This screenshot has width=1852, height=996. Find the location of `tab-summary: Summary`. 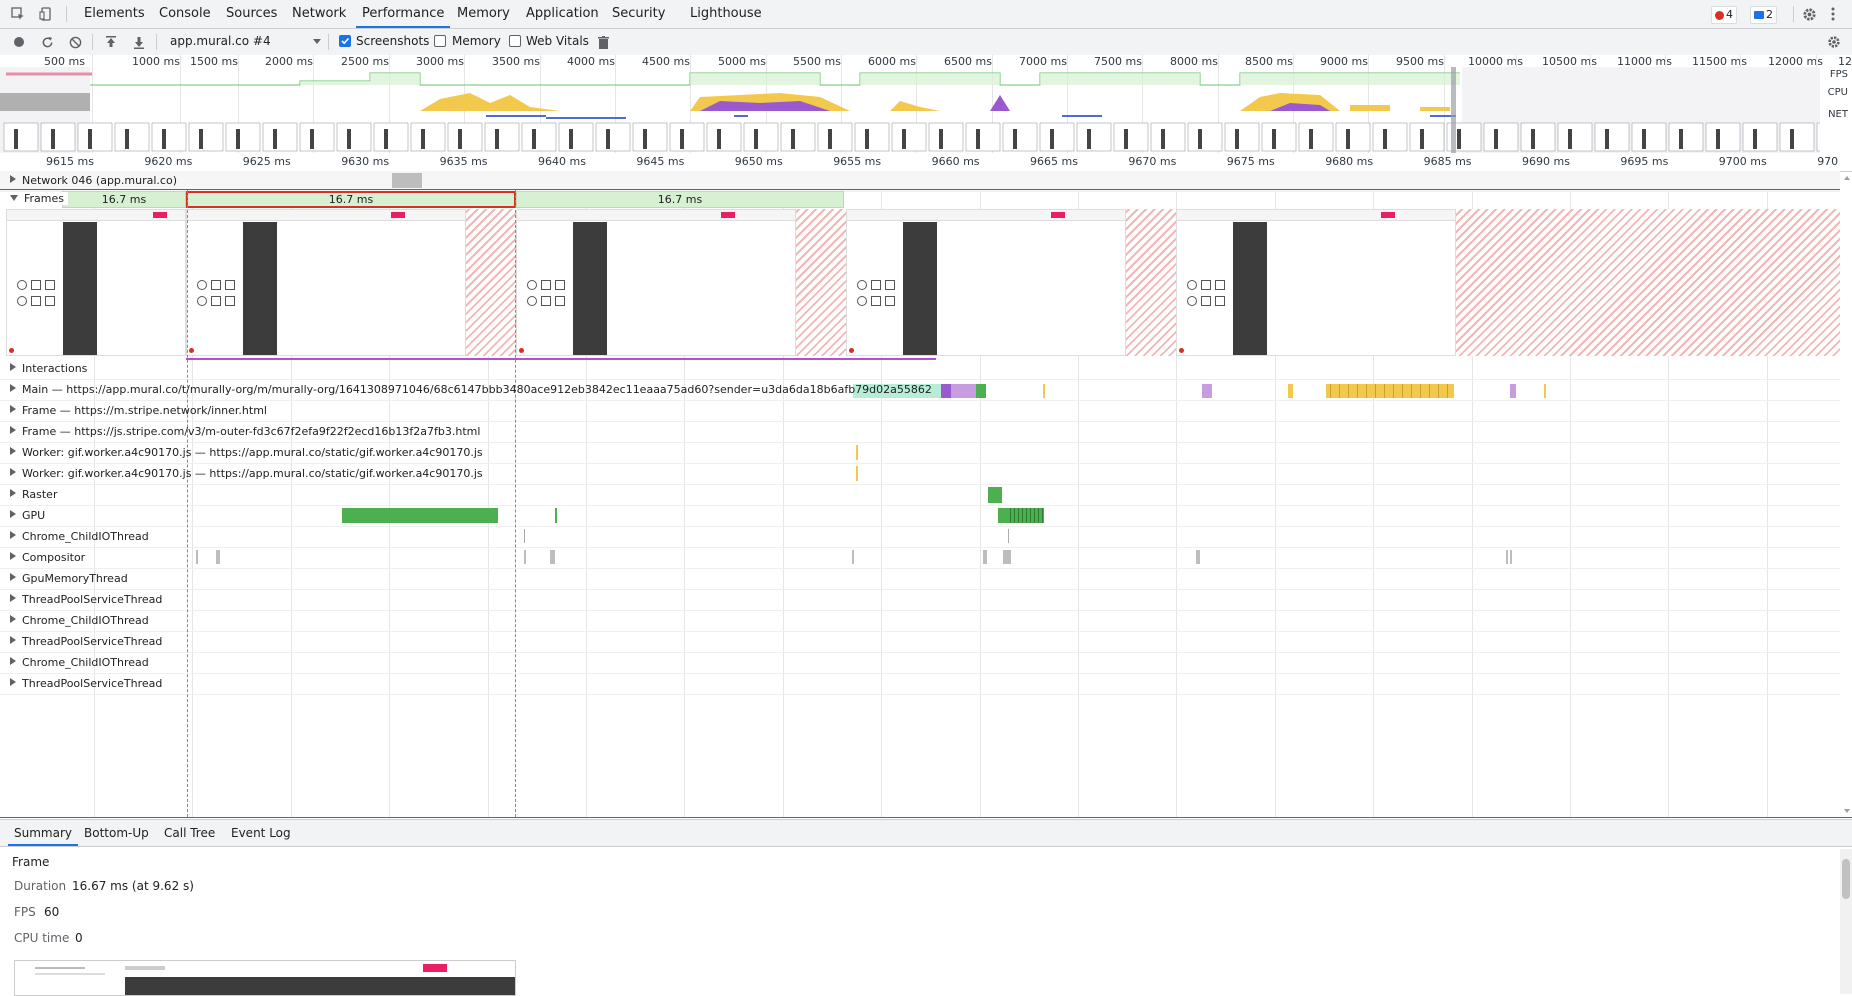

tab-summary: Summary is located at coordinates (43, 833).